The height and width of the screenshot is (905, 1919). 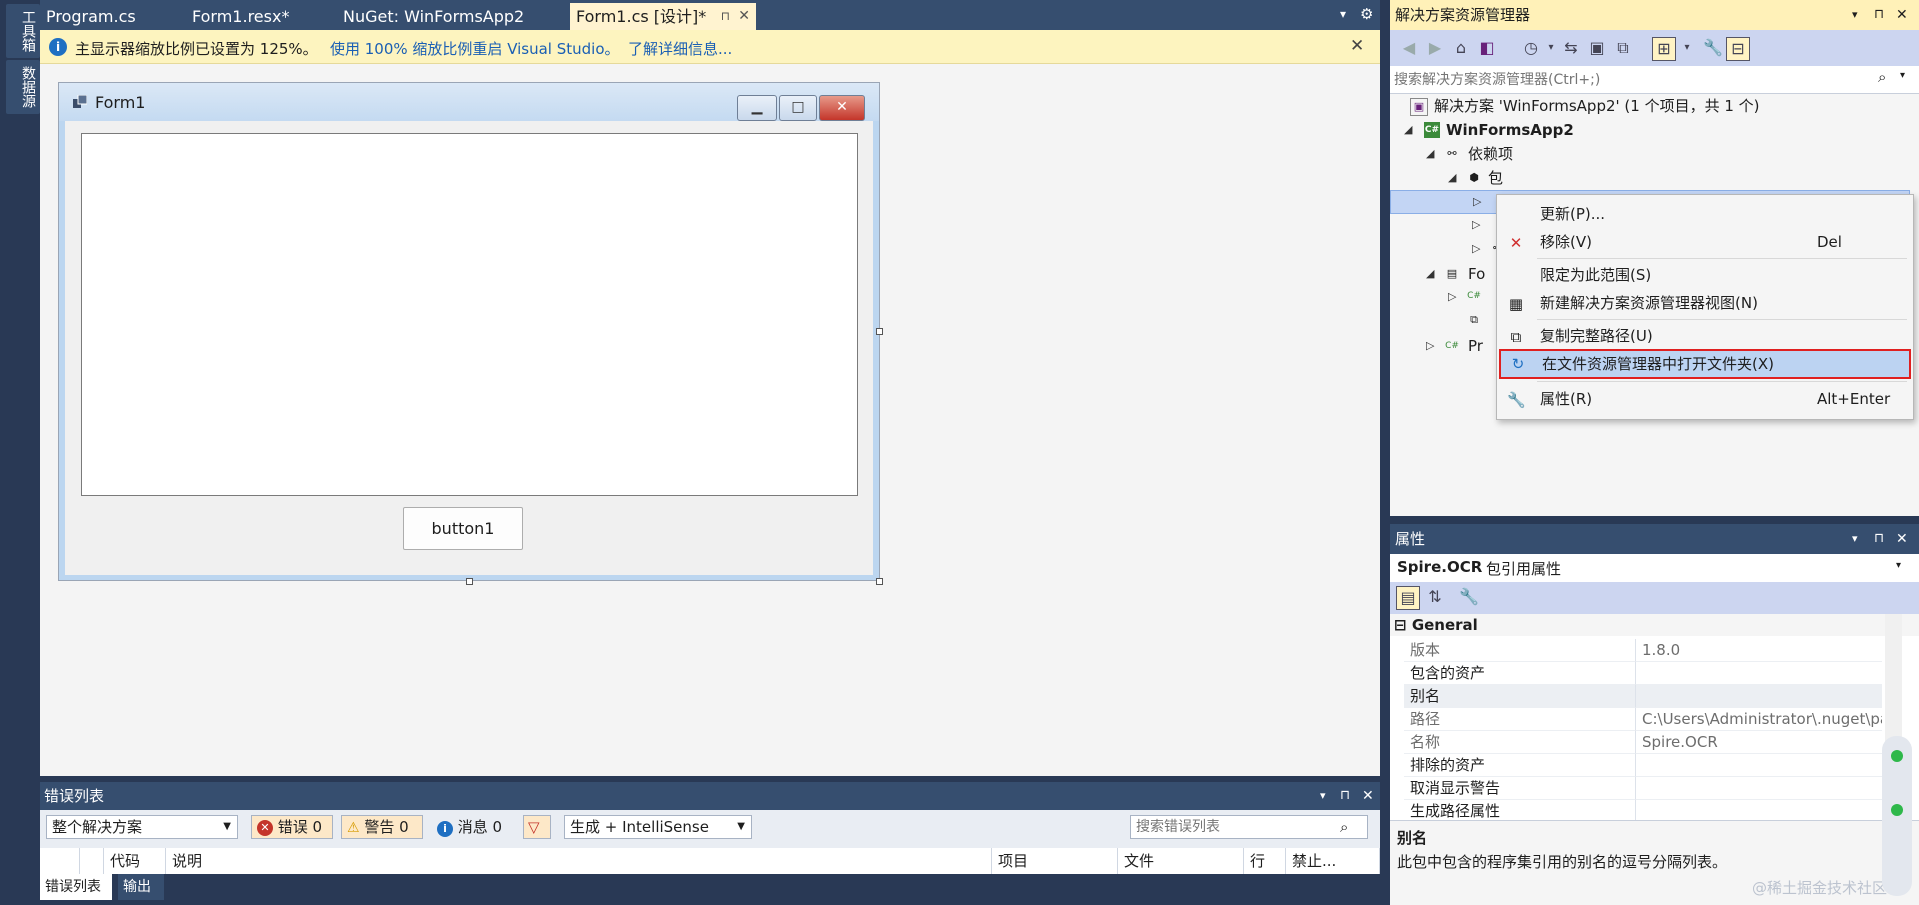 What do you see at coordinates (1181, 861) in the screenshot?
I see `col-file: 文件` at bounding box center [1181, 861].